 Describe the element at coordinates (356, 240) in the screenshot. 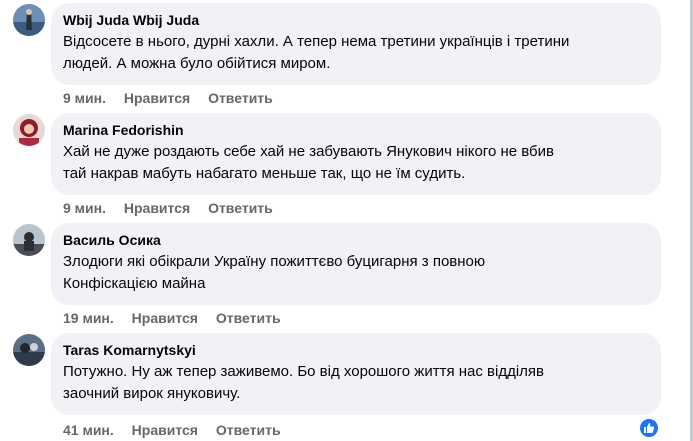

I see `comment-author: Василь Осика` at that location.